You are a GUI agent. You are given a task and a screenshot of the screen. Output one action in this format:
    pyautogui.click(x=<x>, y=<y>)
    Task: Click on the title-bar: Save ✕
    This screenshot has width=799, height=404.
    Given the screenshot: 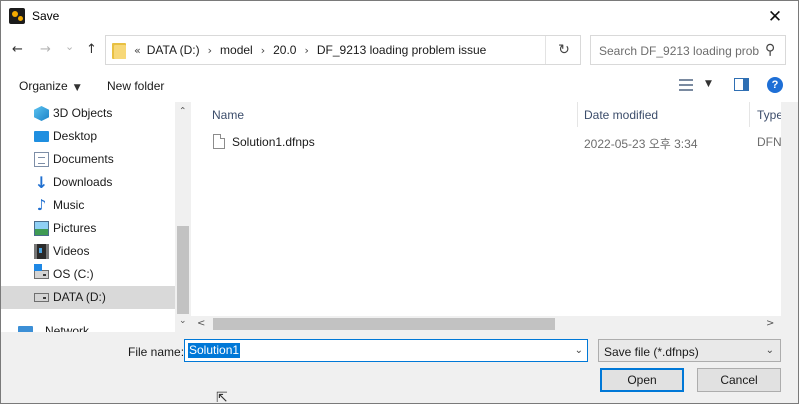 What is the action you would take?
    pyautogui.click(x=399, y=16)
    